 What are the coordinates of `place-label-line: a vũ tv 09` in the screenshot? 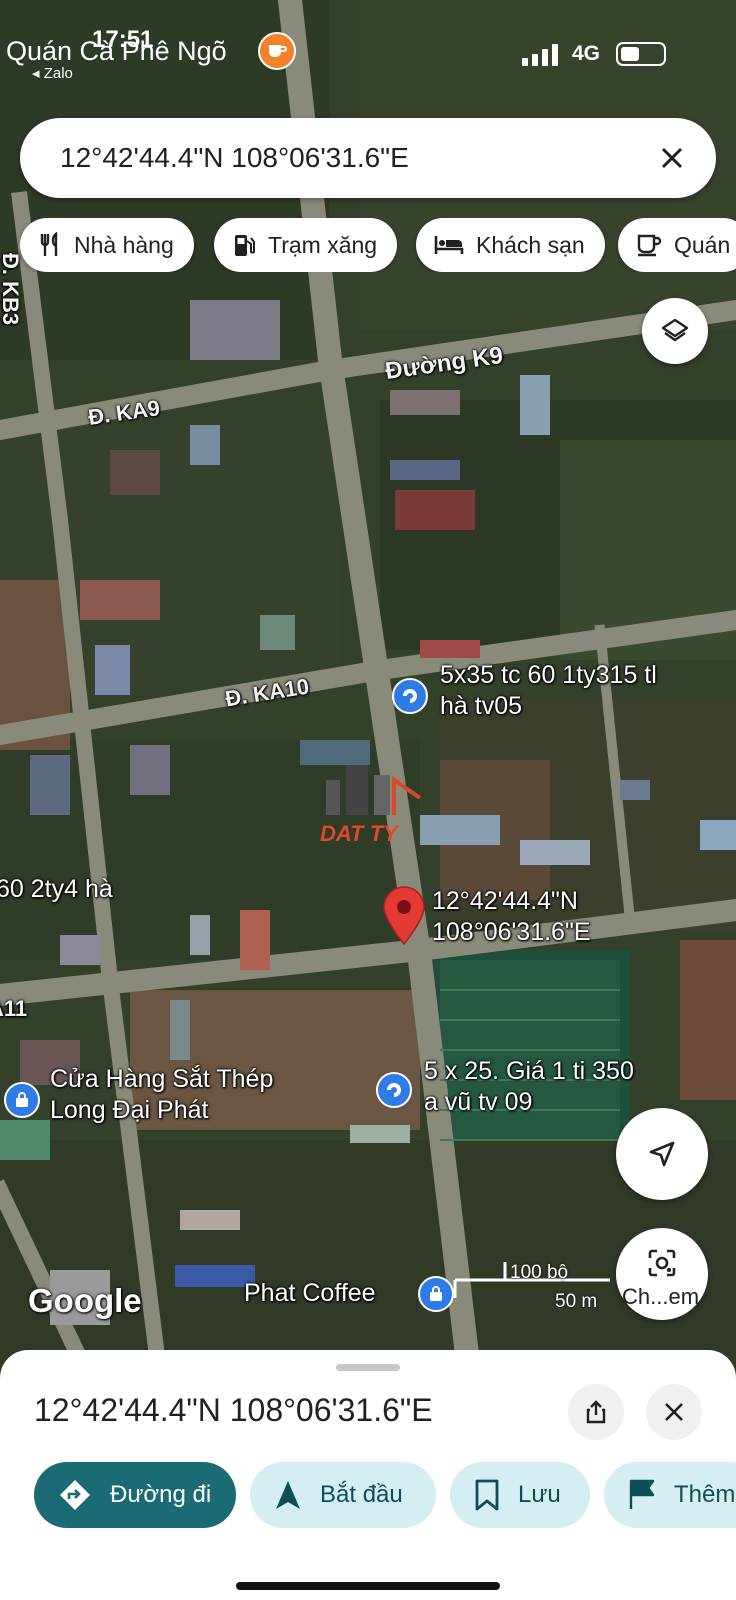 It's located at (478, 1102).